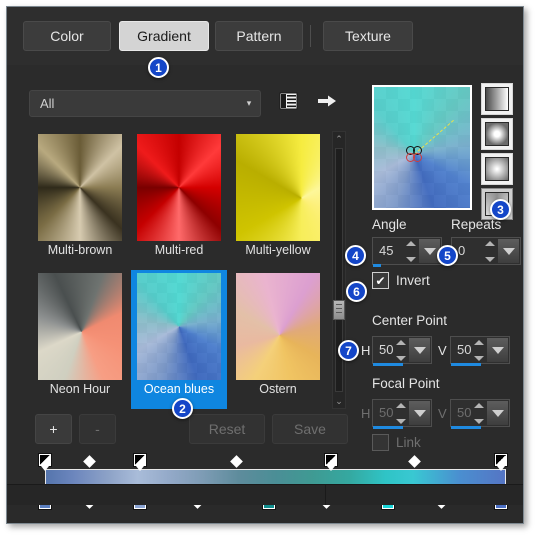 This screenshot has width=538, height=540. What do you see at coordinates (410, 251) in the screenshot?
I see `angle-stepper` at bounding box center [410, 251].